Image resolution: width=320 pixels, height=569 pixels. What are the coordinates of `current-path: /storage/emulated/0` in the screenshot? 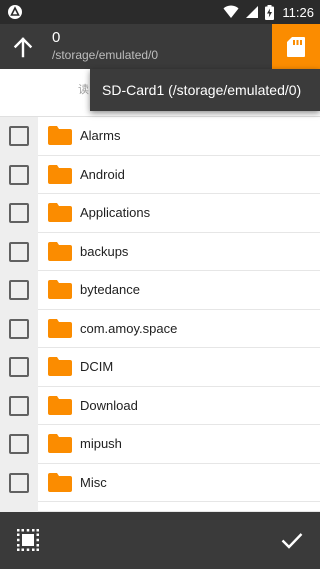 It's located at (105, 55).